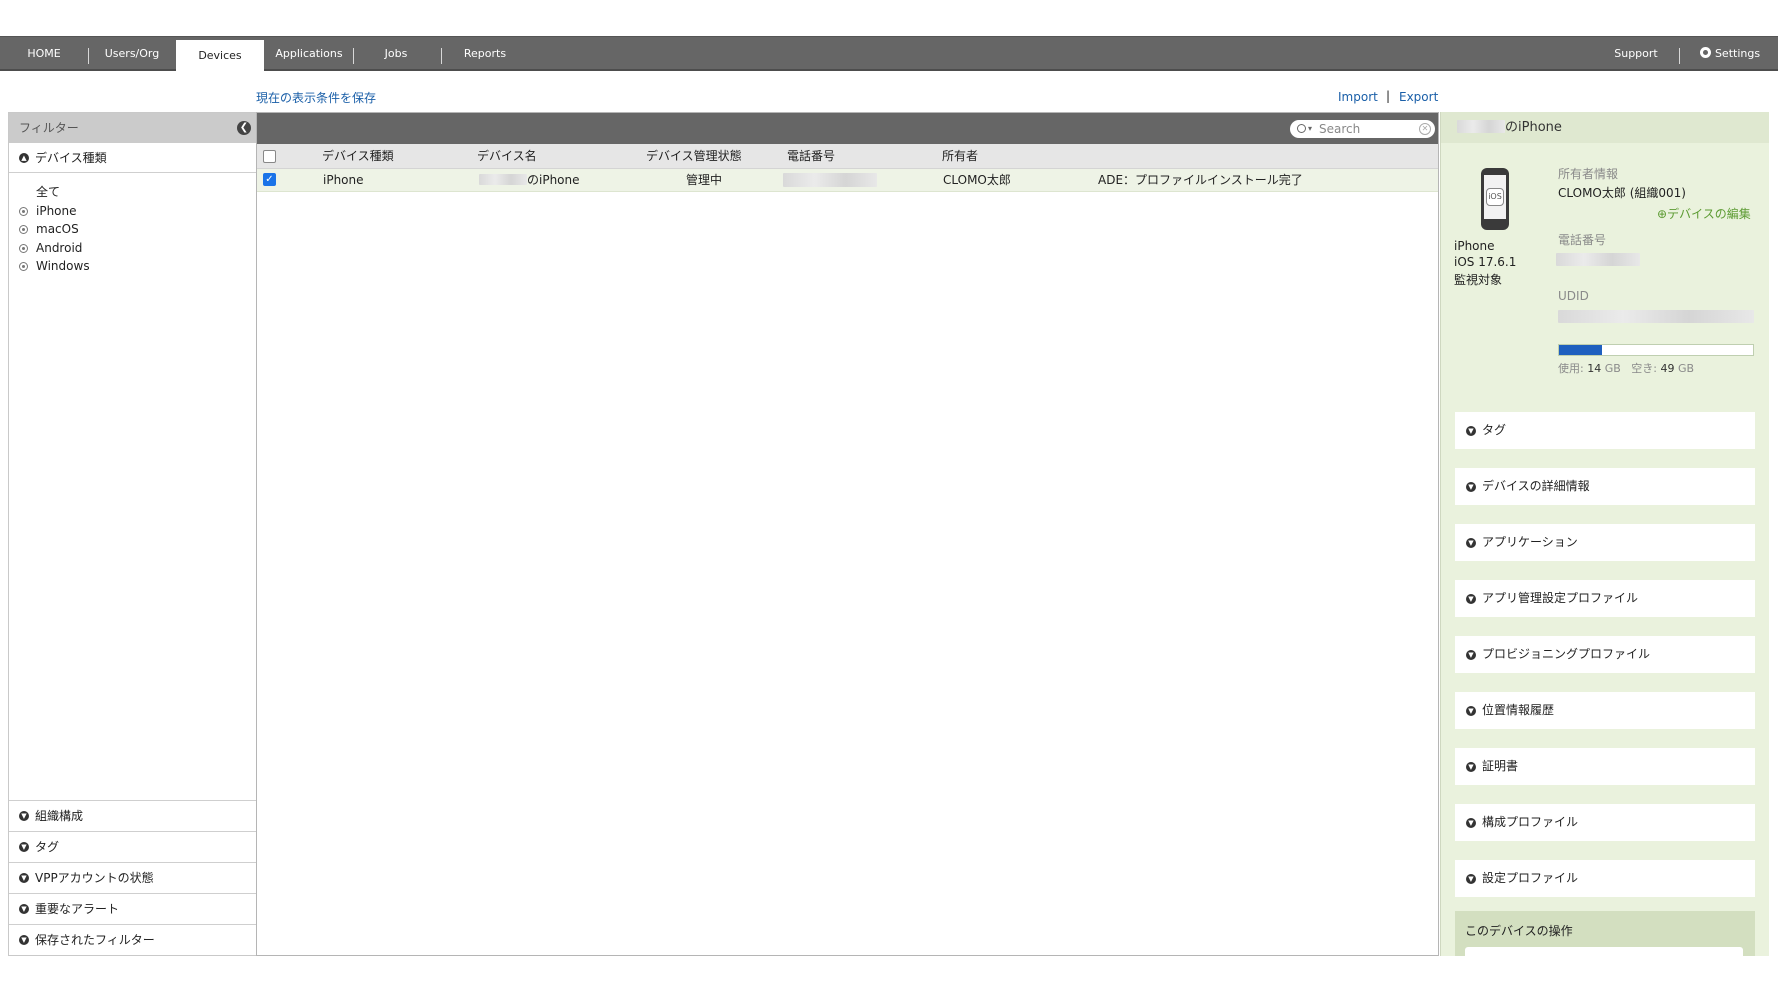 The image size is (1778, 1000). What do you see at coordinates (485, 53) in the screenshot?
I see `nav-reports: Reports` at bounding box center [485, 53].